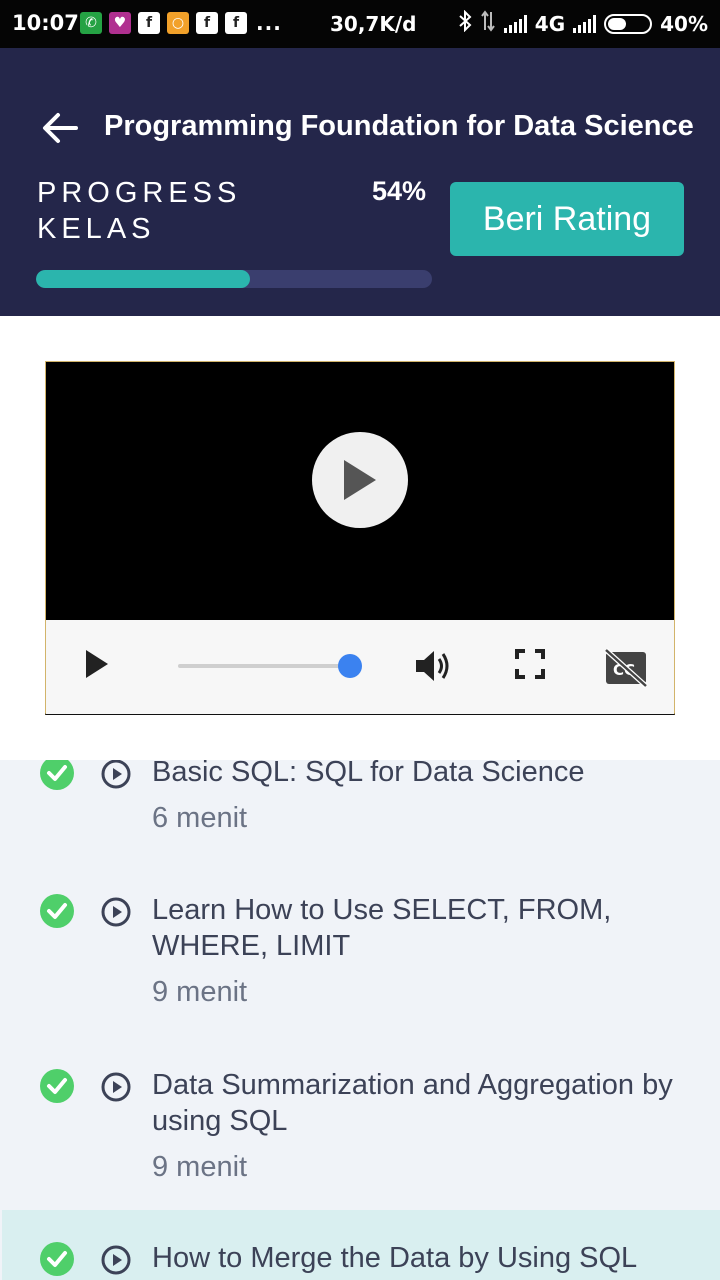 The height and width of the screenshot is (1280, 720). I want to click on progress-bar, so click(234, 279).